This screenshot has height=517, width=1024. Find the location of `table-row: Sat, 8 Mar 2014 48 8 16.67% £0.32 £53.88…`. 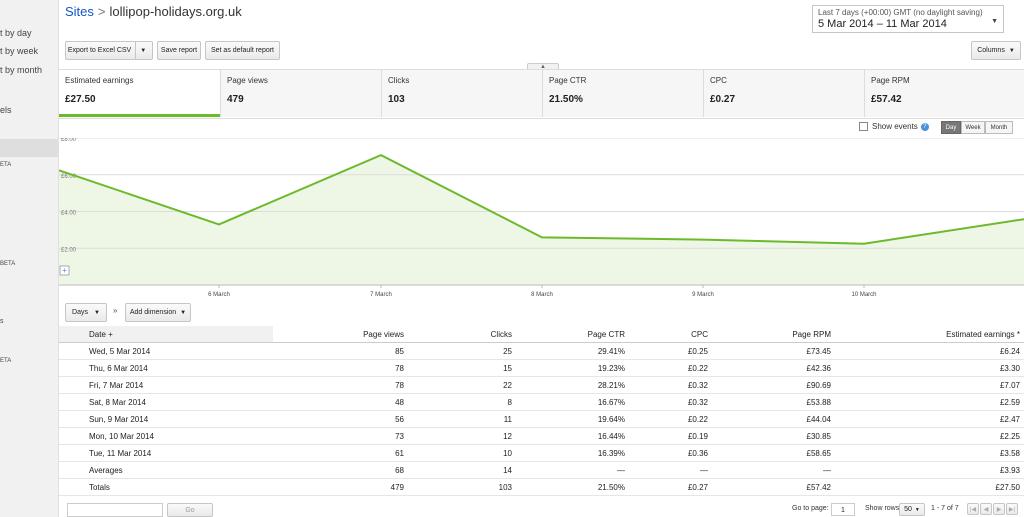

table-row: Sat, 8 Mar 2014 48 8 16.67% £0.32 £53.88… is located at coordinates (541, 402).